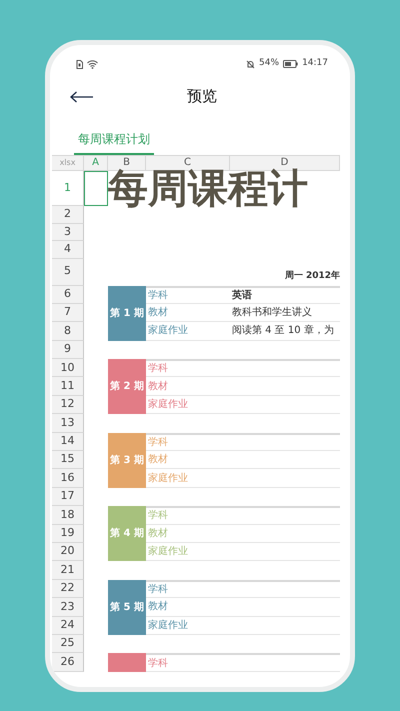 The height and width of the screenshot is (711, 400). What do you see at coordinates (68, 644) in the screenshot?
I see `row-header: 25` at bounding box center [68, 644].